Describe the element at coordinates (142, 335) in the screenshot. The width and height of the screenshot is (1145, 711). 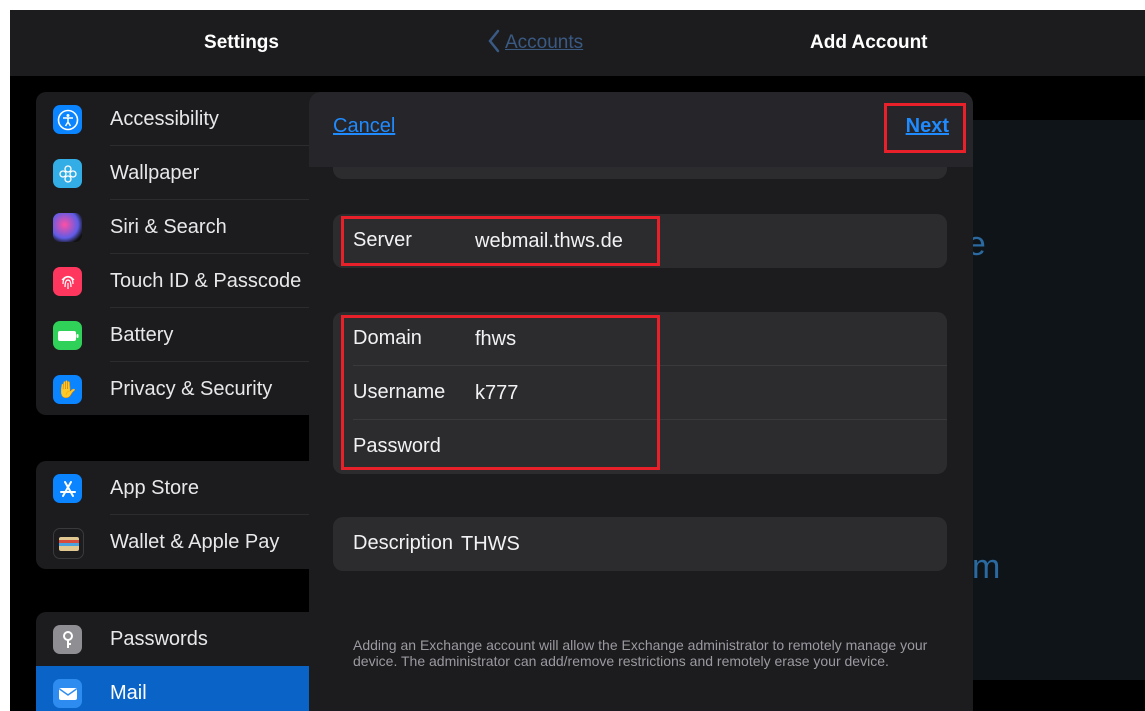
I see `sidebar-item-label: Battery` at that location.